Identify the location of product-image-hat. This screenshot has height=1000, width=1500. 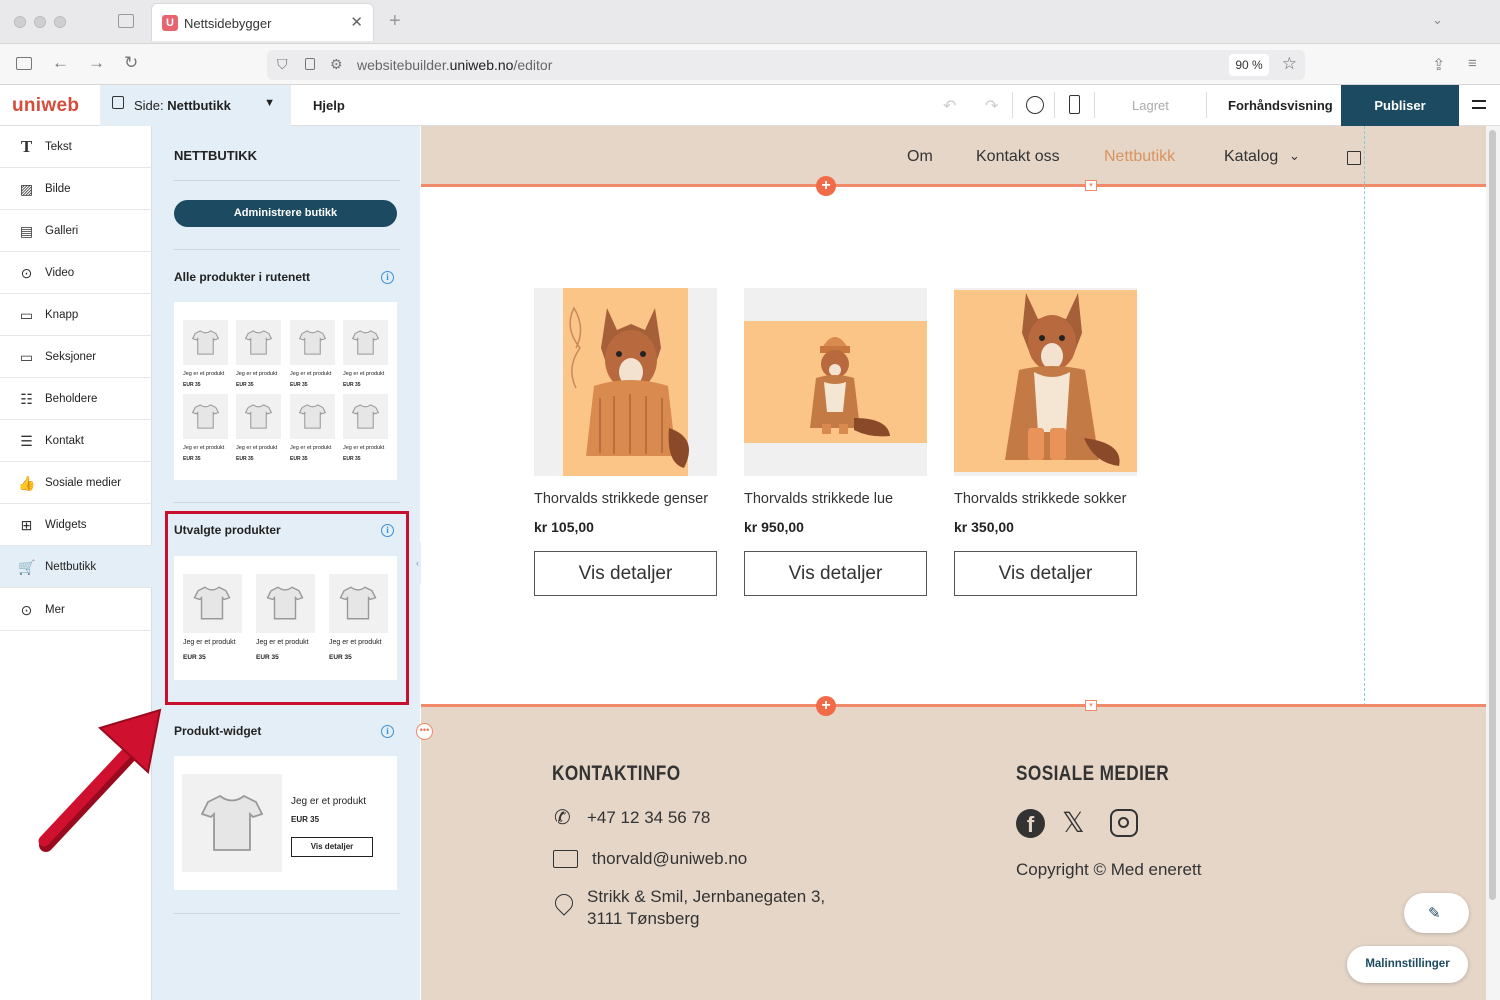
(835, 382).